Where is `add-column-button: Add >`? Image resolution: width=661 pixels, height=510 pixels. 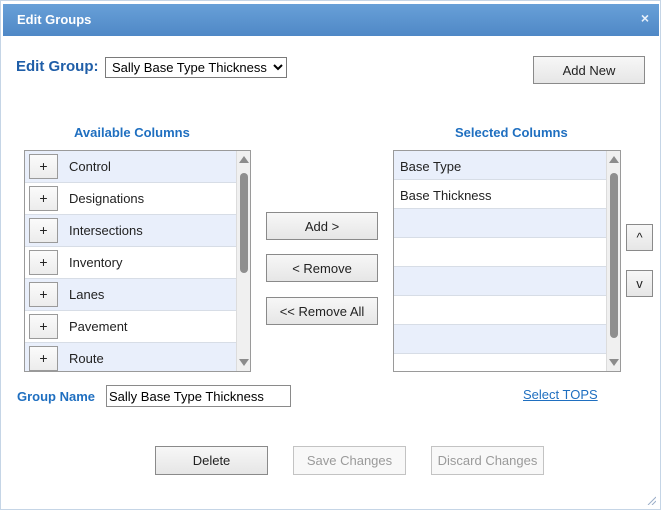
add-column-button: Add > is located at coordinates (322, 226).